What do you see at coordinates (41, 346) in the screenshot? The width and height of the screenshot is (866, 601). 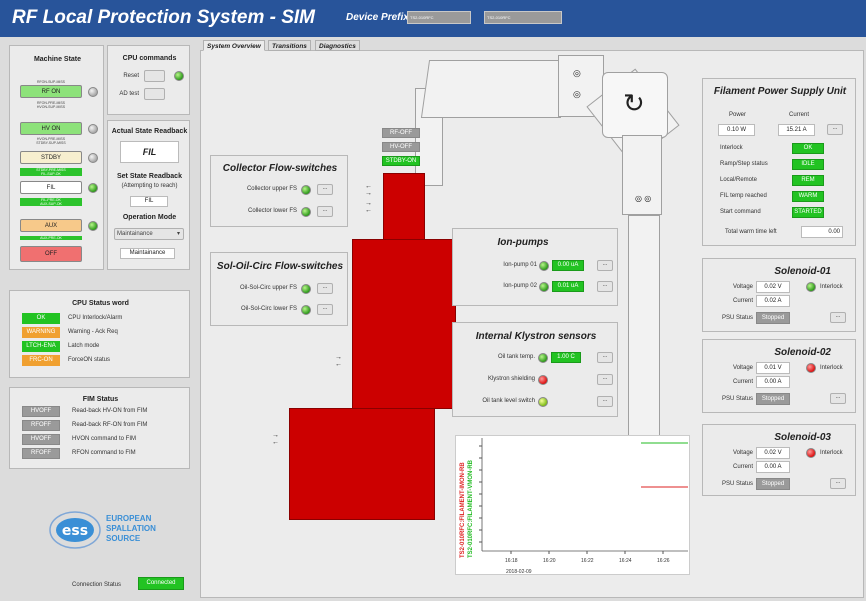 I see `cpu-status-badge: LTCH-ENA` at bounding box center [41, 346].